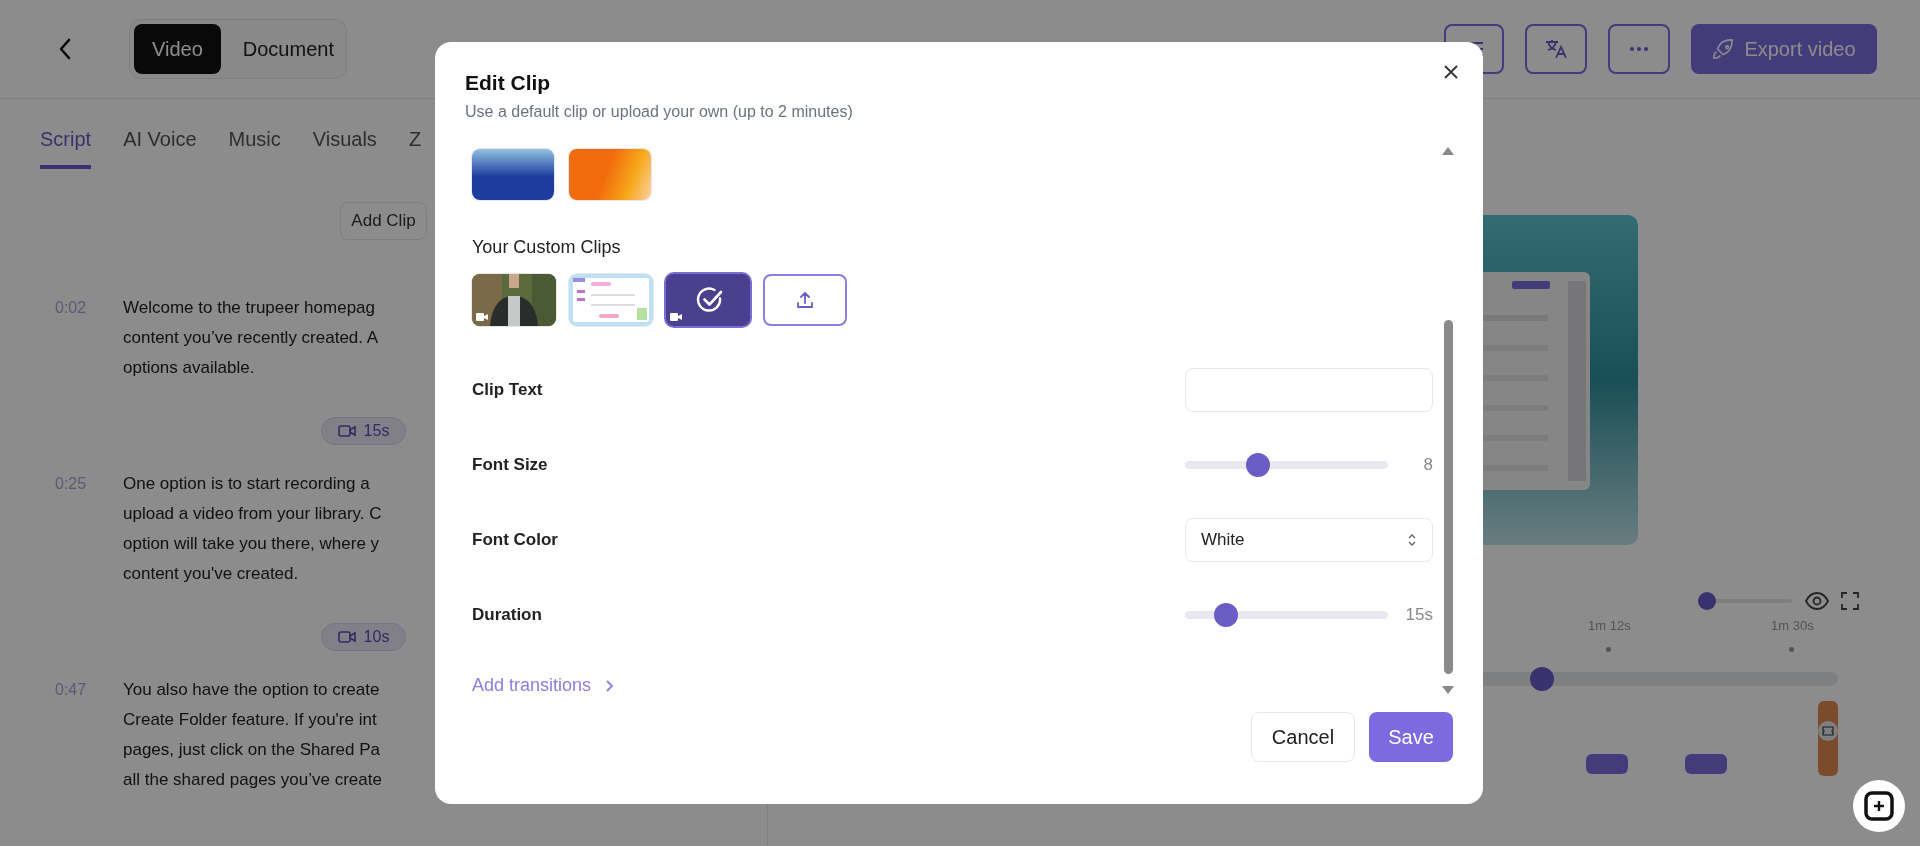  I want to click on upload-button, so click(805, 300).